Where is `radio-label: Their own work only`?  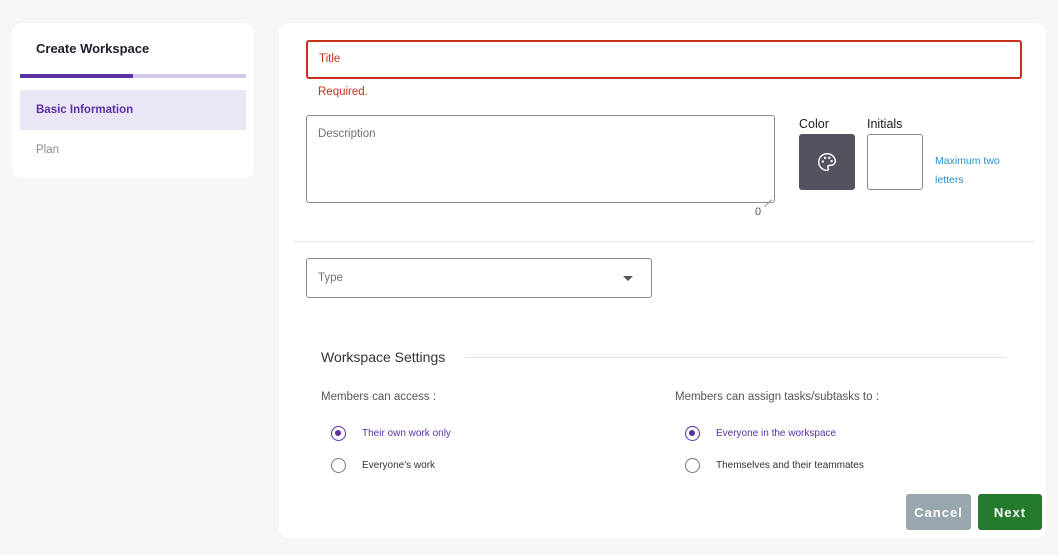
radio-label: Their own work only is located at coordinates (406, 433).